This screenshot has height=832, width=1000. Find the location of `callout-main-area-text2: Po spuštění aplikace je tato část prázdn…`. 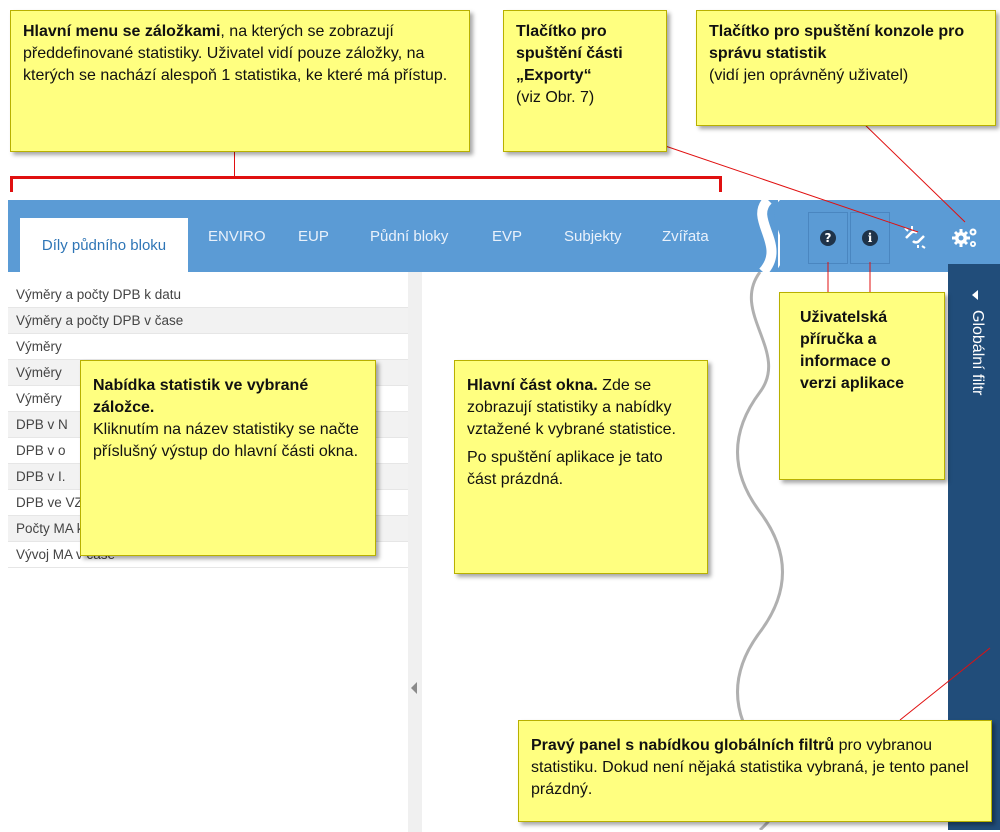

callout-main-area-text2: Po spuštění aplikace je tato část prázdn… is located at coordinates (565, 468).